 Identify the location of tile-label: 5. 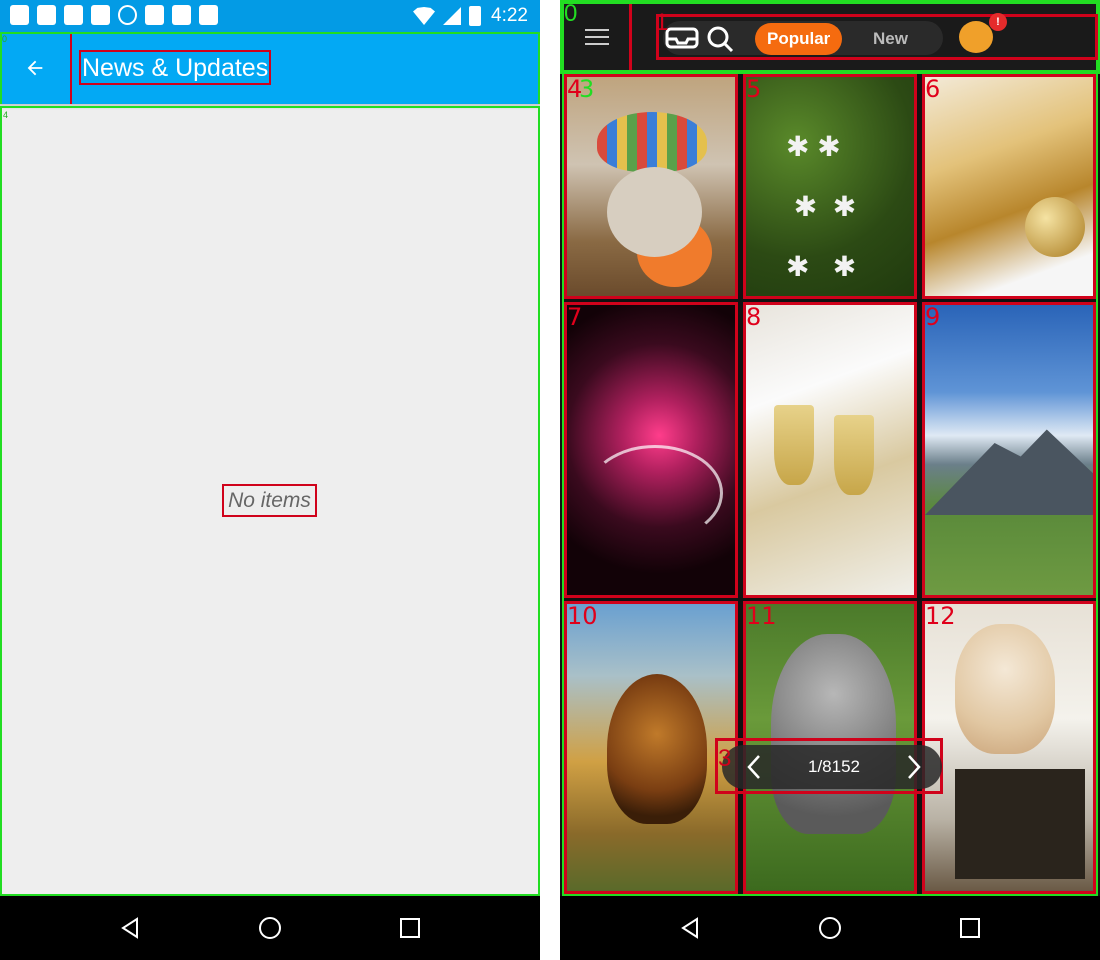
(754, 89).